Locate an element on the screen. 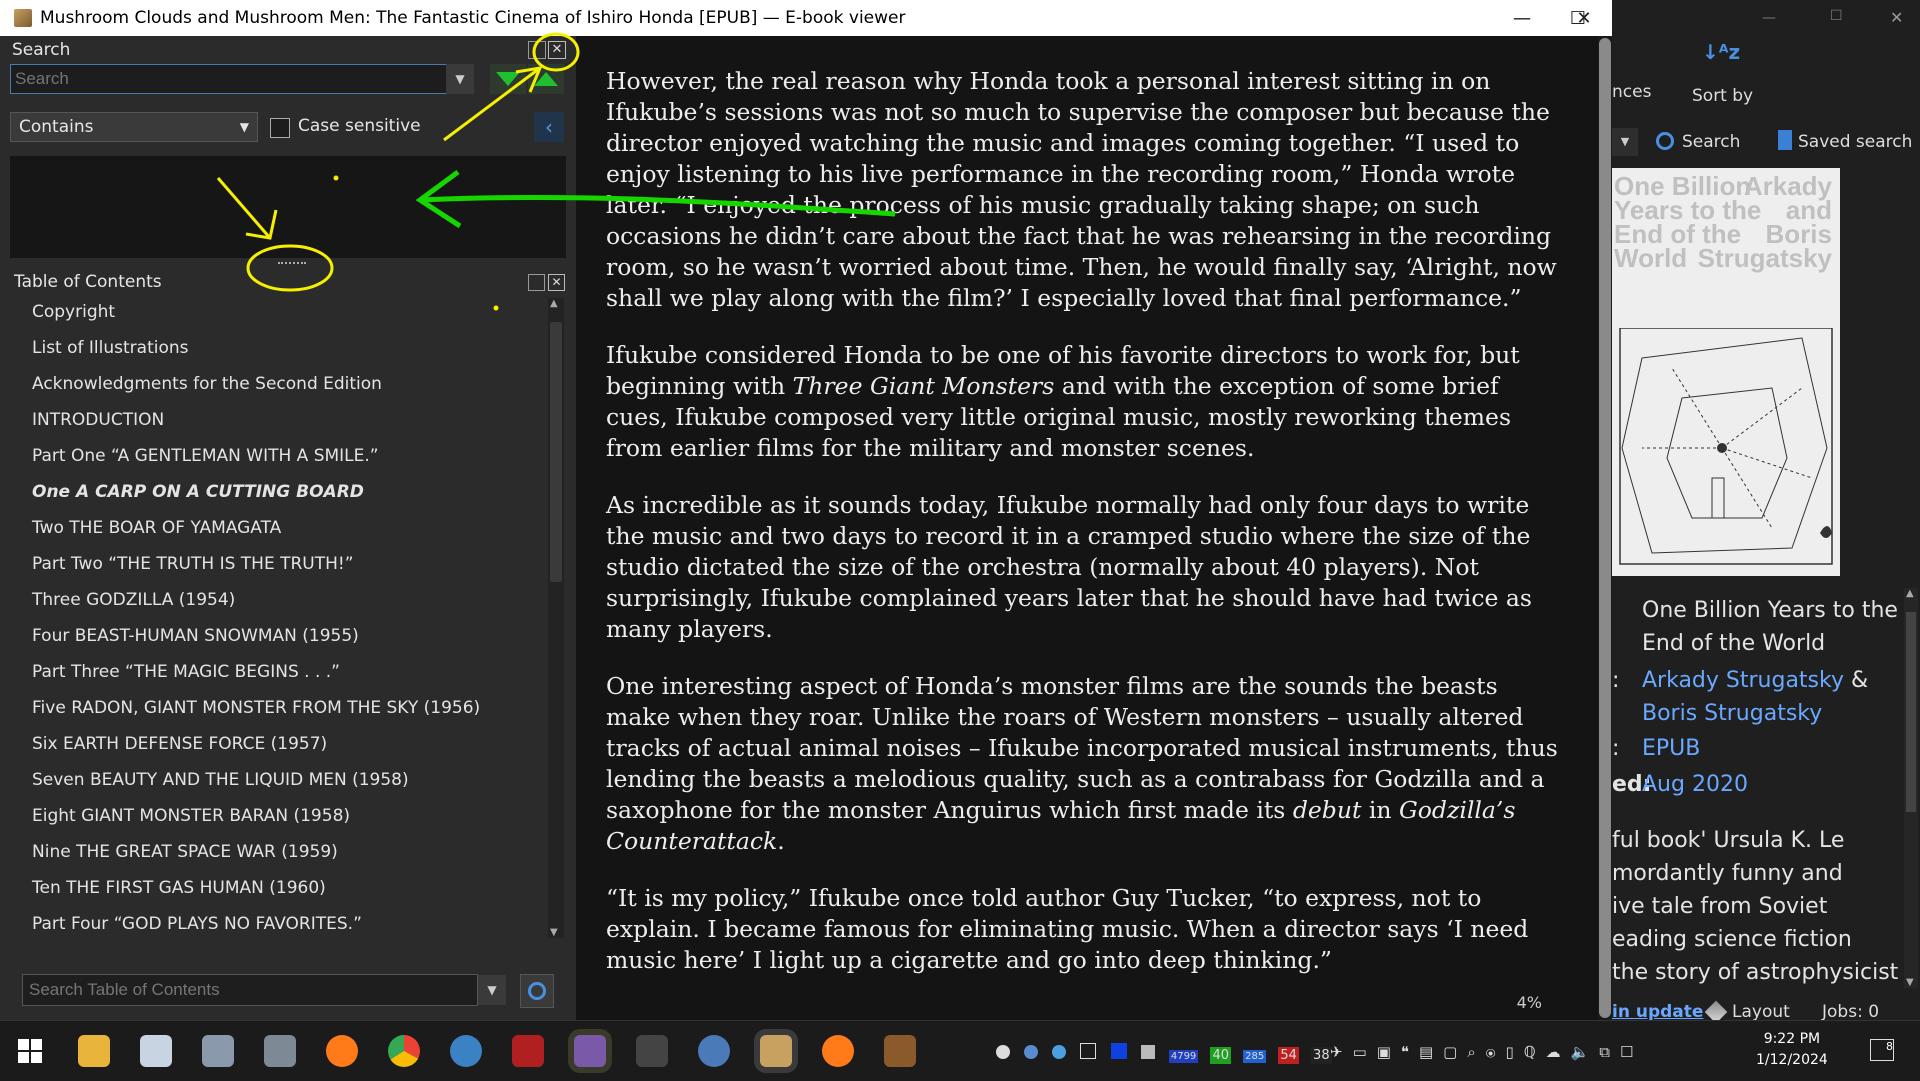 This screenshot has height=1081, width=1920. toc-item: Nine THE GREAT SPACE WAR (1959) is located at coordinates (270, 852).